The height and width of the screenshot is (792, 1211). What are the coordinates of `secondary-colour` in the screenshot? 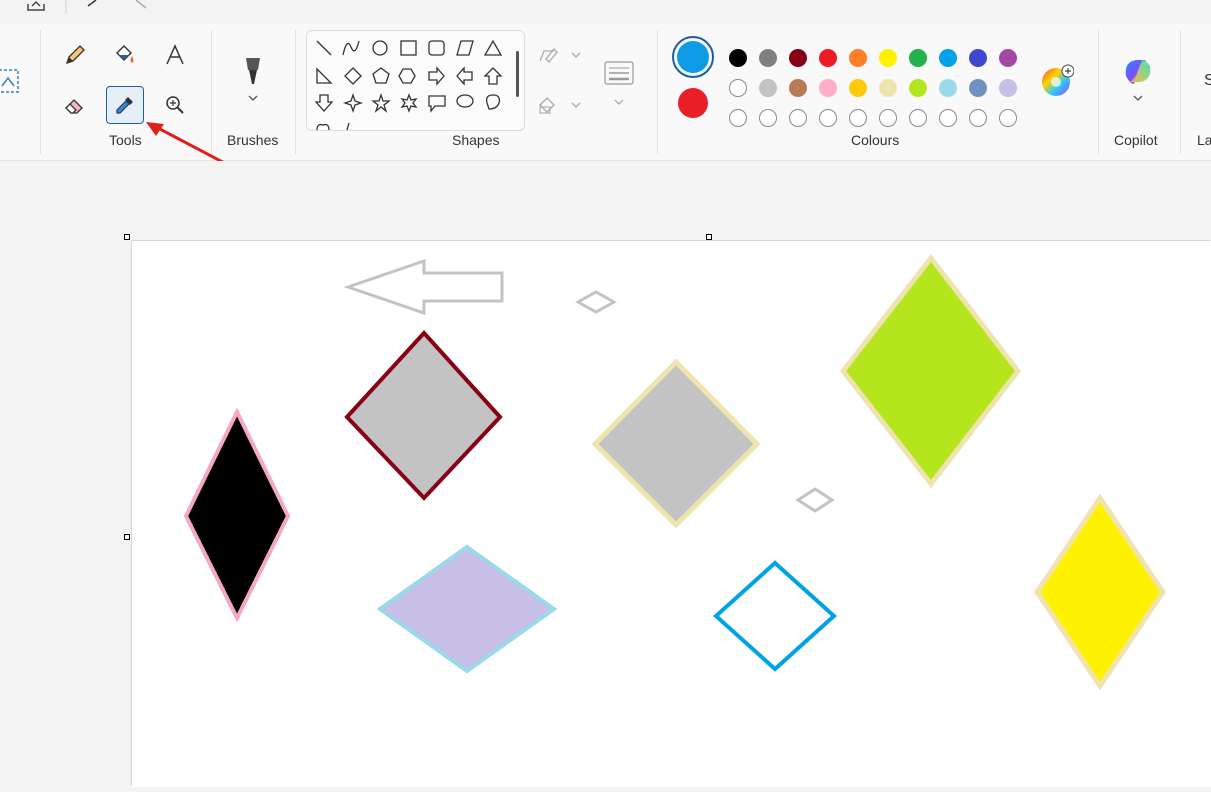 It's located at (693, 103).